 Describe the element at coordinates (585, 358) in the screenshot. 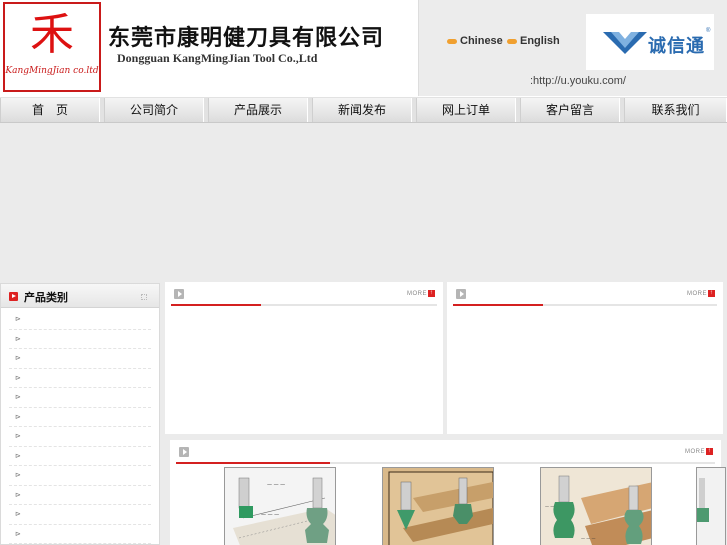

I see `news-panel: MORE ↑` at that location.